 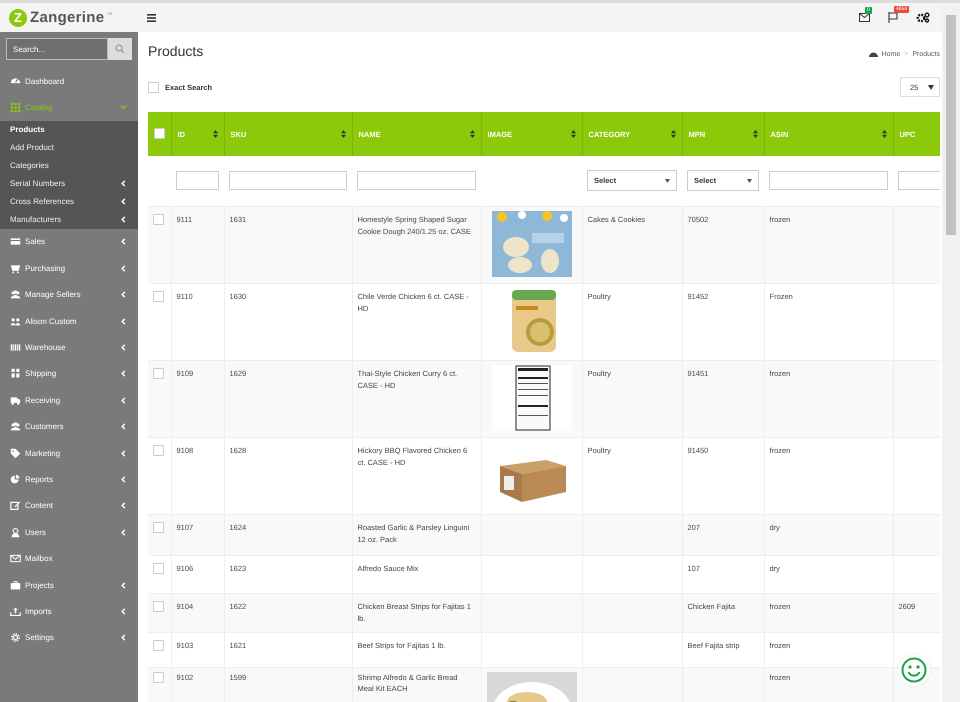 What do you see at coordinates (893, 17) in the screenshot?
I see `flag-icon` at bounding box center [893, 17].